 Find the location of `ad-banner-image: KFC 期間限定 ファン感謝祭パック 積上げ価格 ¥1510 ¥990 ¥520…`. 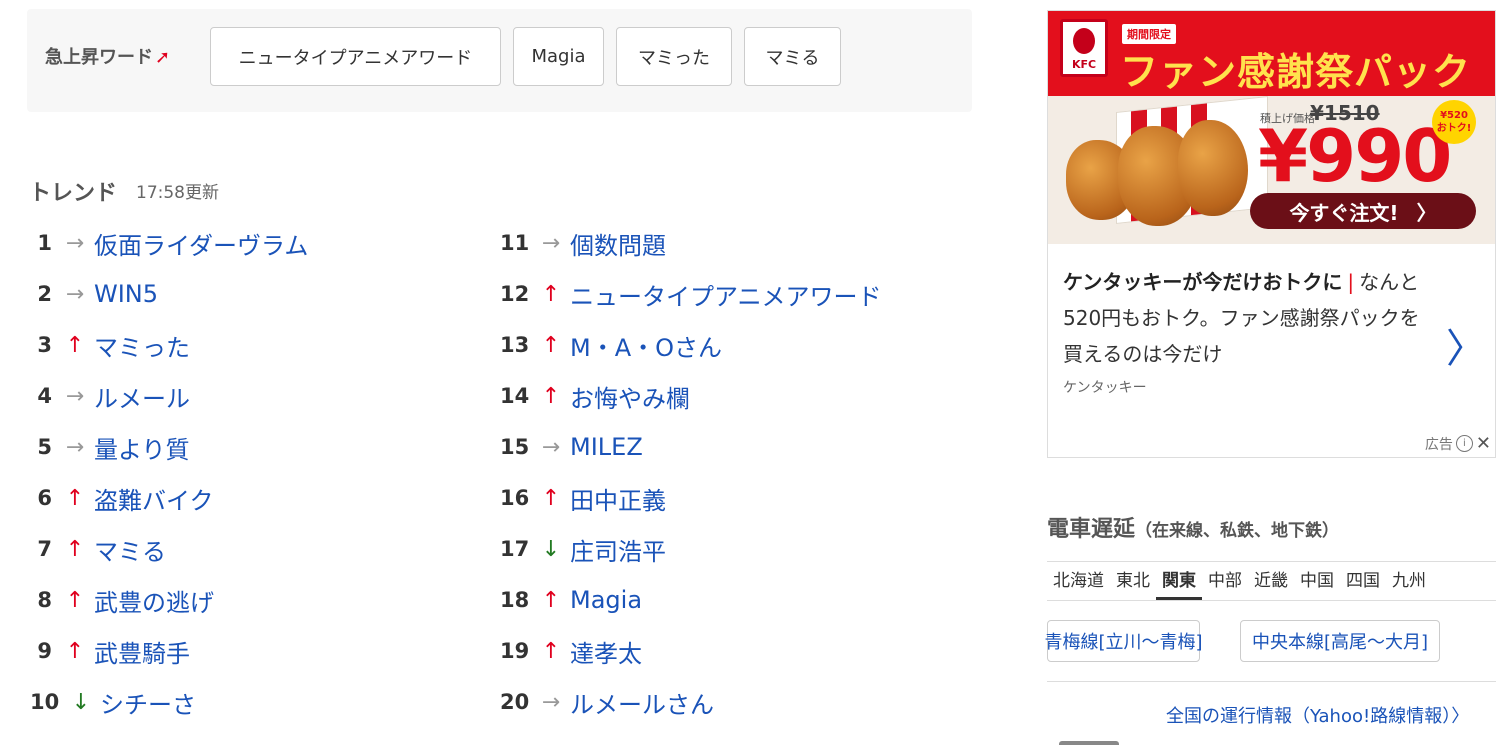

ad-banner-image: KFC 期間限定 ファン感謝祭パック 積上げ価格 ¥1510 ¥990 ¥520… is located at coordinates (1271, 127).